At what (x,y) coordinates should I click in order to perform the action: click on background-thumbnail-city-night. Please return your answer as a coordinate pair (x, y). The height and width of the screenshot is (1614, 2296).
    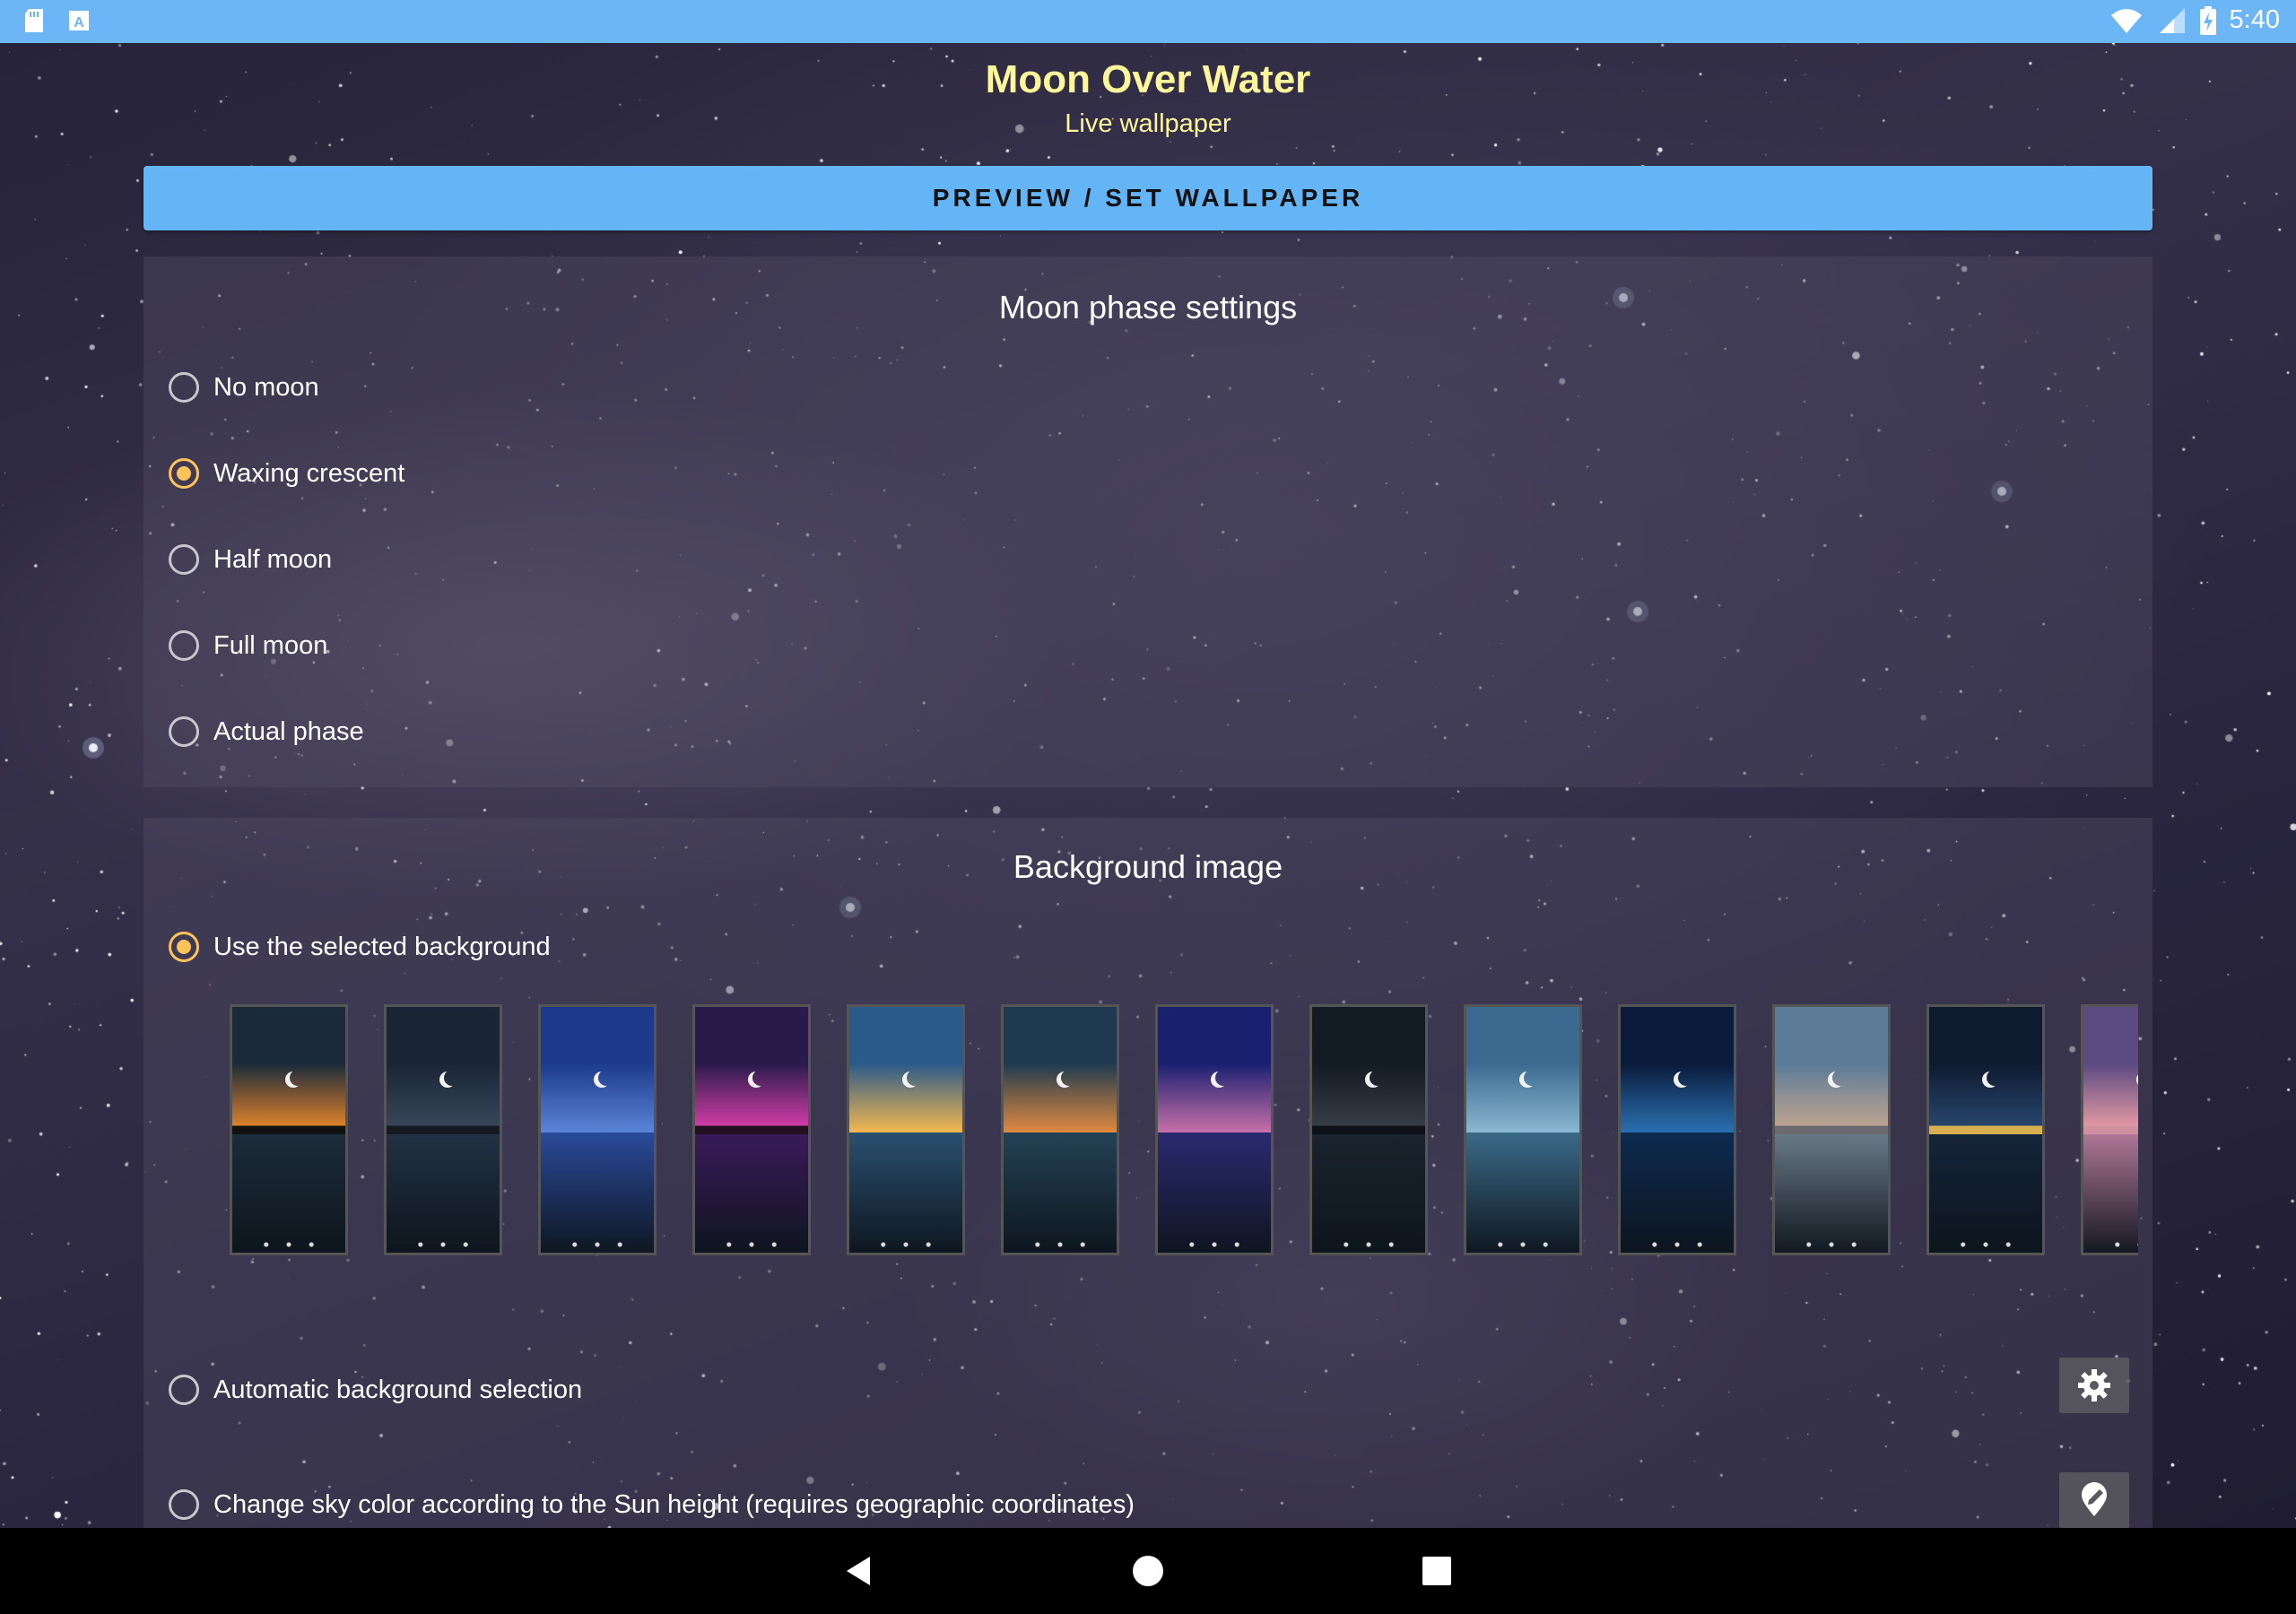
    Looking at the image, I should click on (1985, 1129).